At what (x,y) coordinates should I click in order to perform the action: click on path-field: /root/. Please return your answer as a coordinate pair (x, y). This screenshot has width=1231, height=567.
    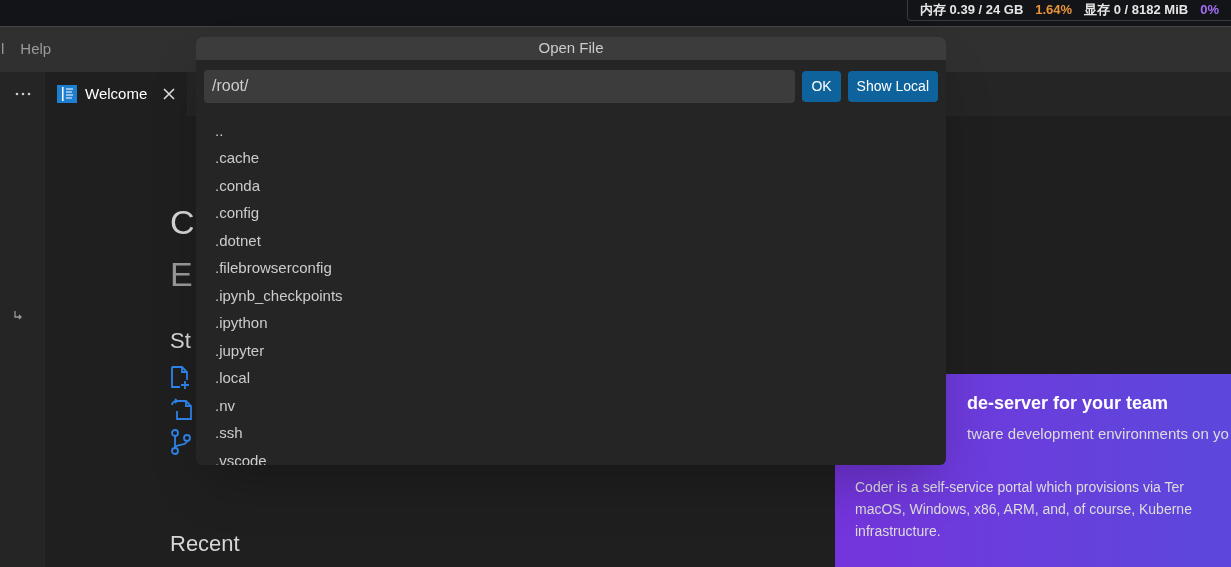
    Looking at the image, I should click on (500, 86).